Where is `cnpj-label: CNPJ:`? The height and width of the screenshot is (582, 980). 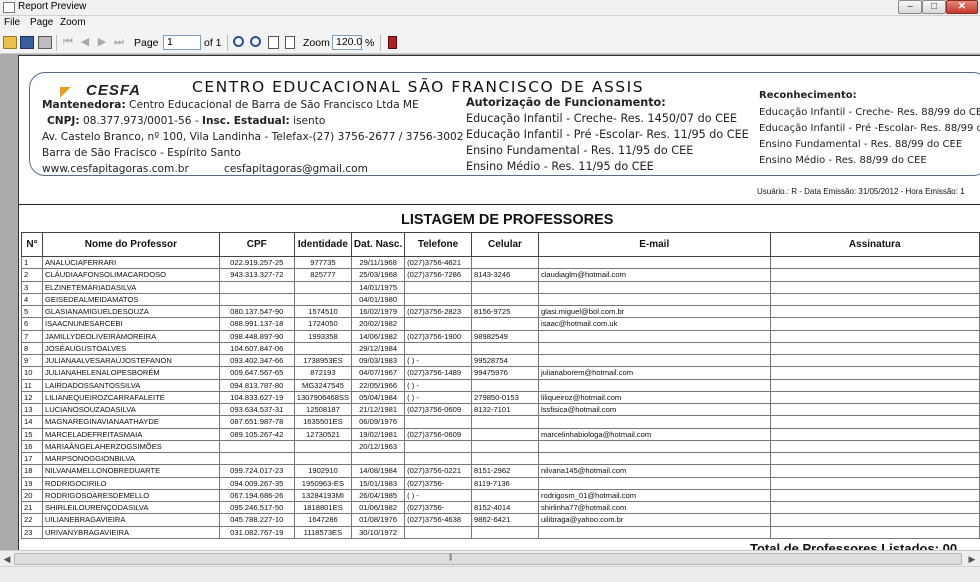
cnpj-label: CNPJ: is located at coordinates (63, 121).